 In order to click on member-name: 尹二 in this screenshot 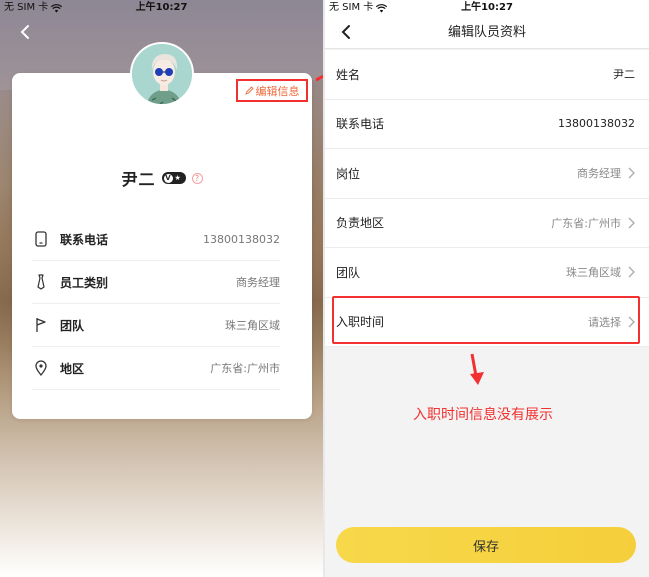, I will do `click(138, 179)`.